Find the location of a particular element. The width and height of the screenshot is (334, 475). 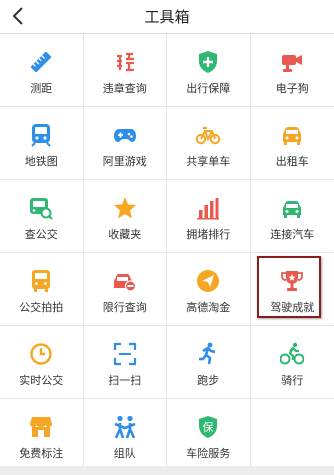

gamepad-icon is located at coordinates (124, 135).